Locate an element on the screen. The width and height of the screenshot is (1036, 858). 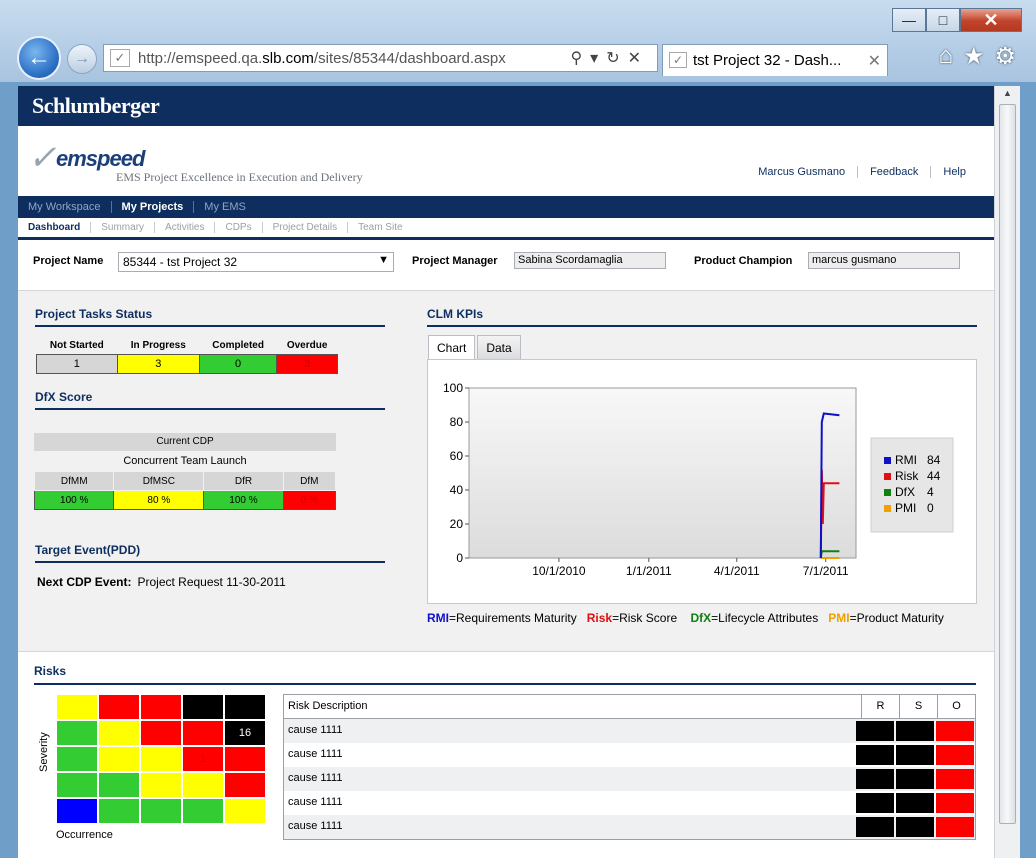
legend-label: Risk is located at coordinates (907, 476).